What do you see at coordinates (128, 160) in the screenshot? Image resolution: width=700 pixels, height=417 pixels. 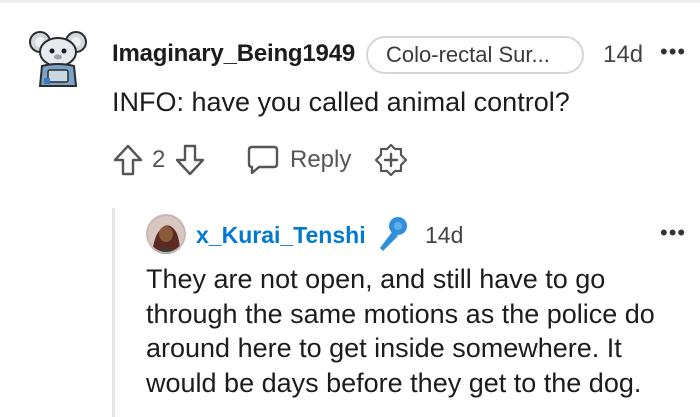 I see `upvote-arrow-icon` at bounding box center [128, 160].